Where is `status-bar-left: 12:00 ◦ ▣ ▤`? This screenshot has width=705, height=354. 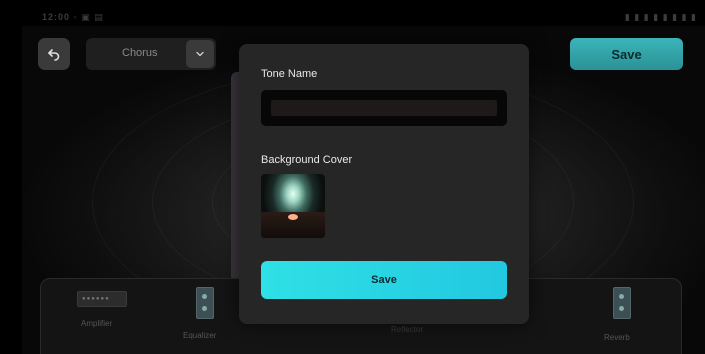
status-bar-left: 12:00 ◦ ▣ ▤ is located at coordinates (73, 17).